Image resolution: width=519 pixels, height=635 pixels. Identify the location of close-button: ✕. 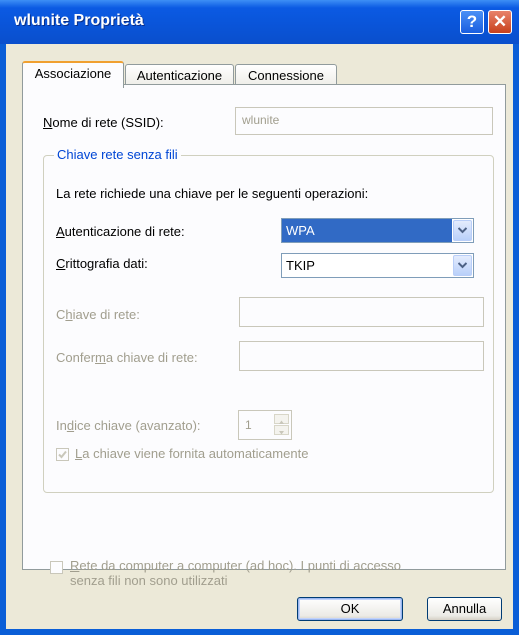
(500, 22).